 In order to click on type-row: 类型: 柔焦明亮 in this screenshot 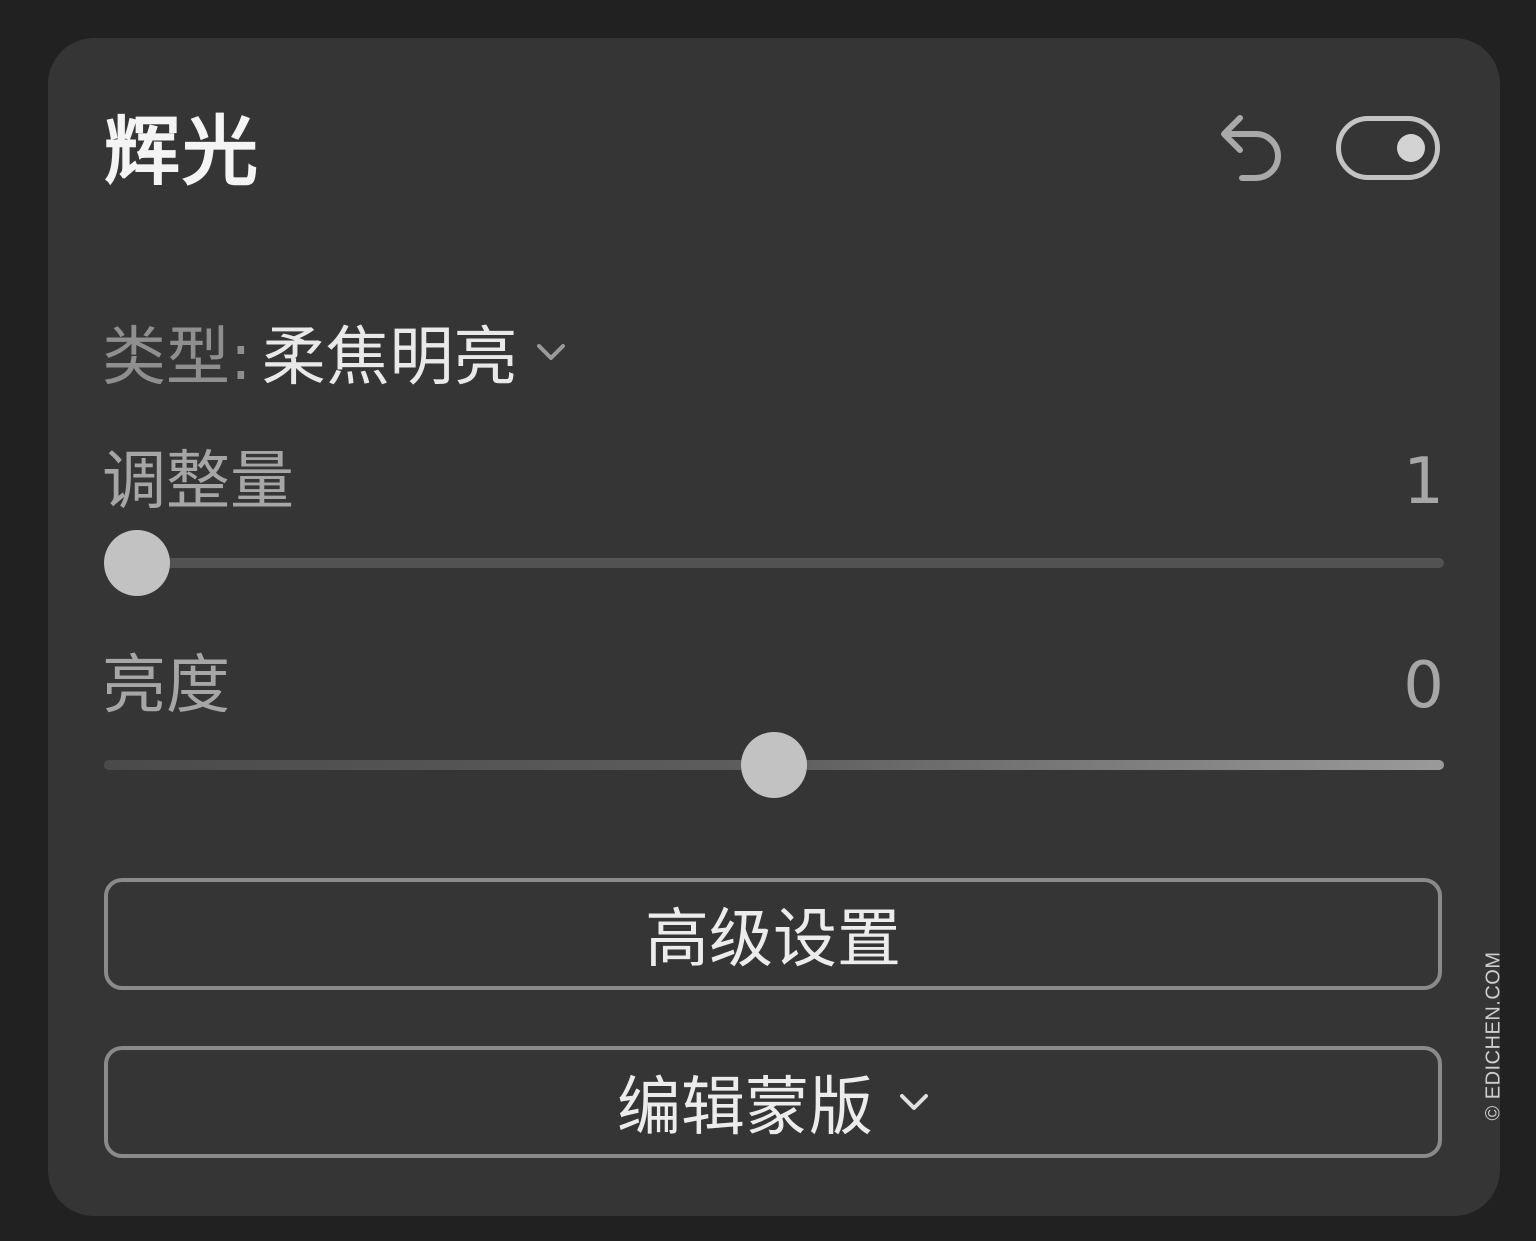, I will do `click(334, 352)`.